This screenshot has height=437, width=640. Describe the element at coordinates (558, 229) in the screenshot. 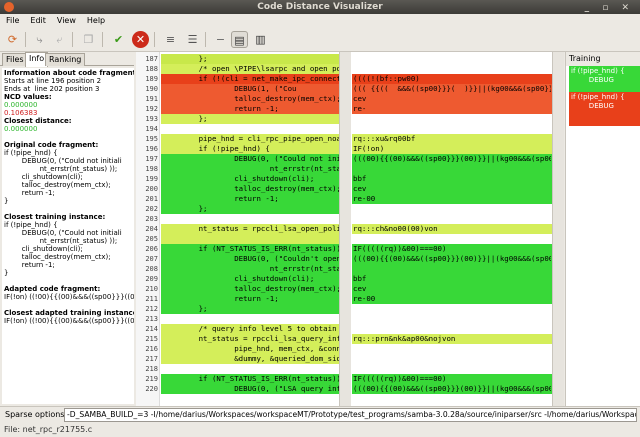

I see `right-scrollbar` at that location.